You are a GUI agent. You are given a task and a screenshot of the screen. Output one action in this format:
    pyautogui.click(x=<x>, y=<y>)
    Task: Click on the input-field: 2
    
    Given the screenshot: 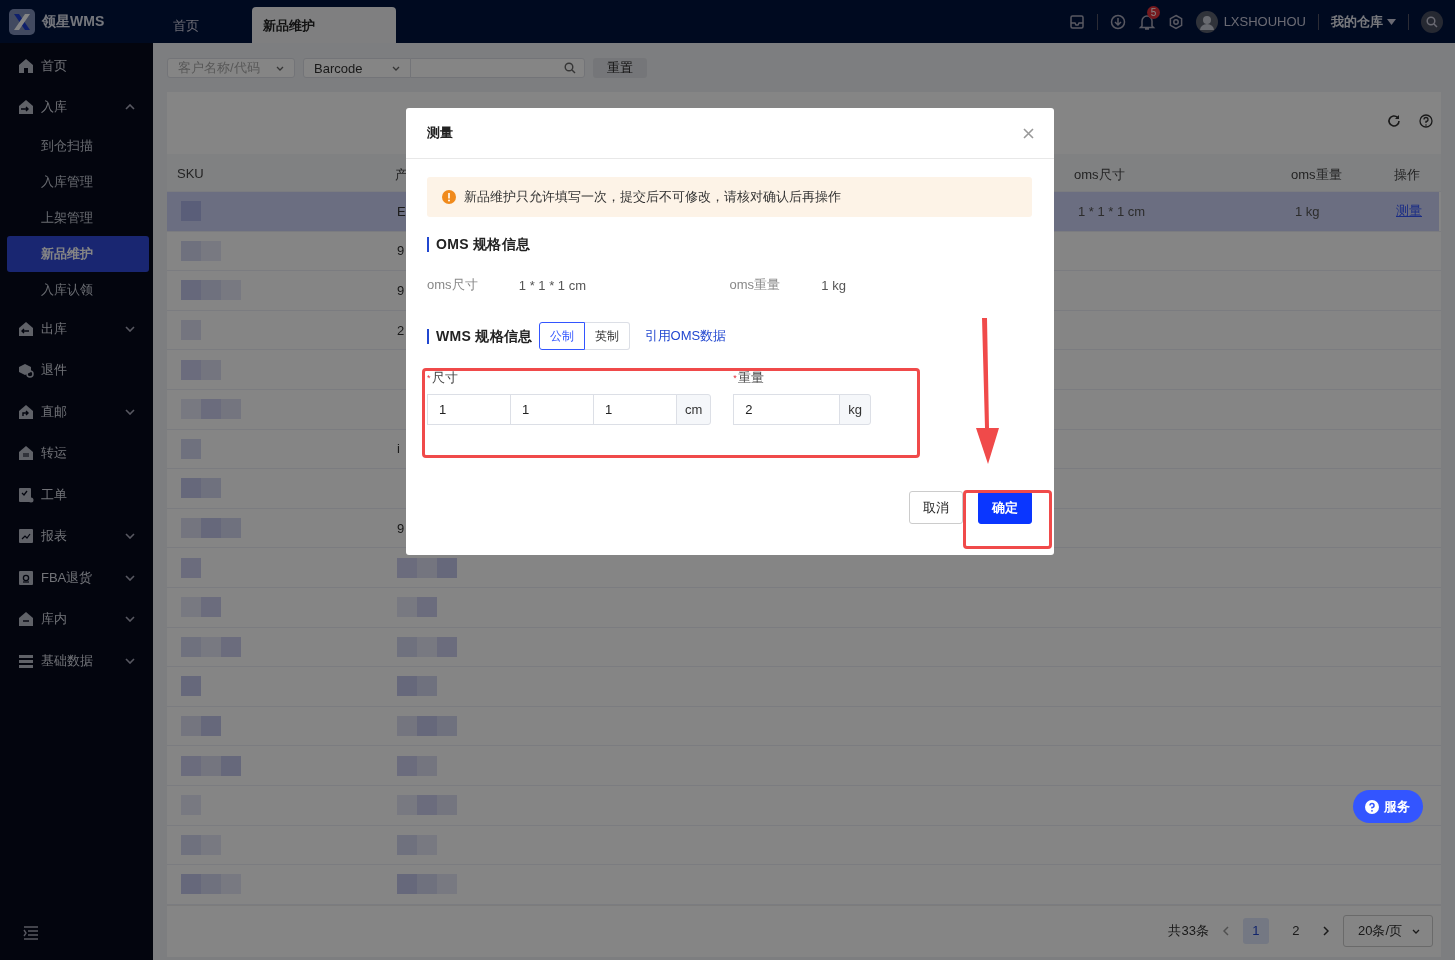 What is the action you would take?
    pyautogui.click(x=787, y=409)
    